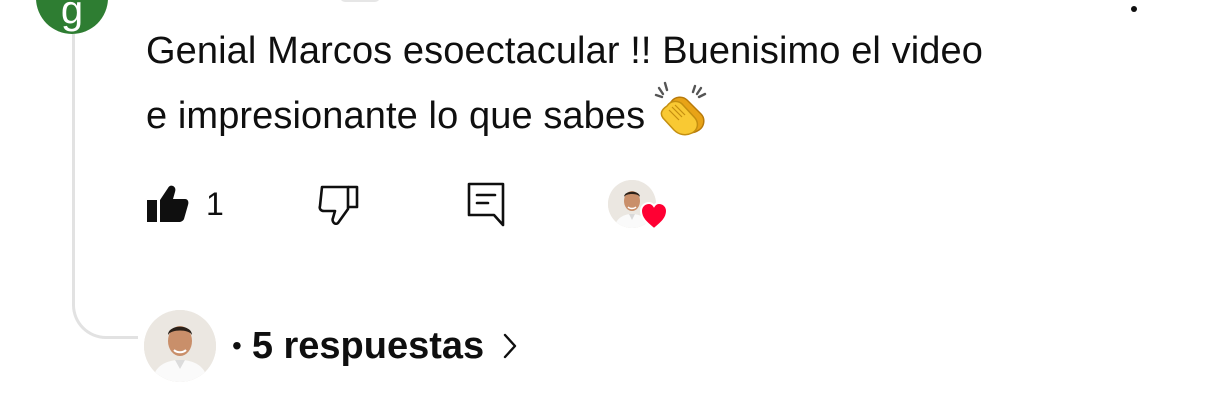  I want to click on avatar-letter: g, so click(72, 16).